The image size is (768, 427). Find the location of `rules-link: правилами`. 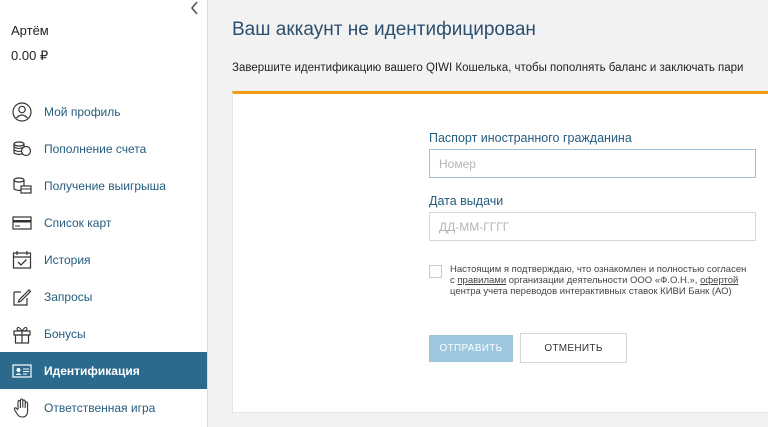

rules-link: правилами is located at coordinates (481, 280).